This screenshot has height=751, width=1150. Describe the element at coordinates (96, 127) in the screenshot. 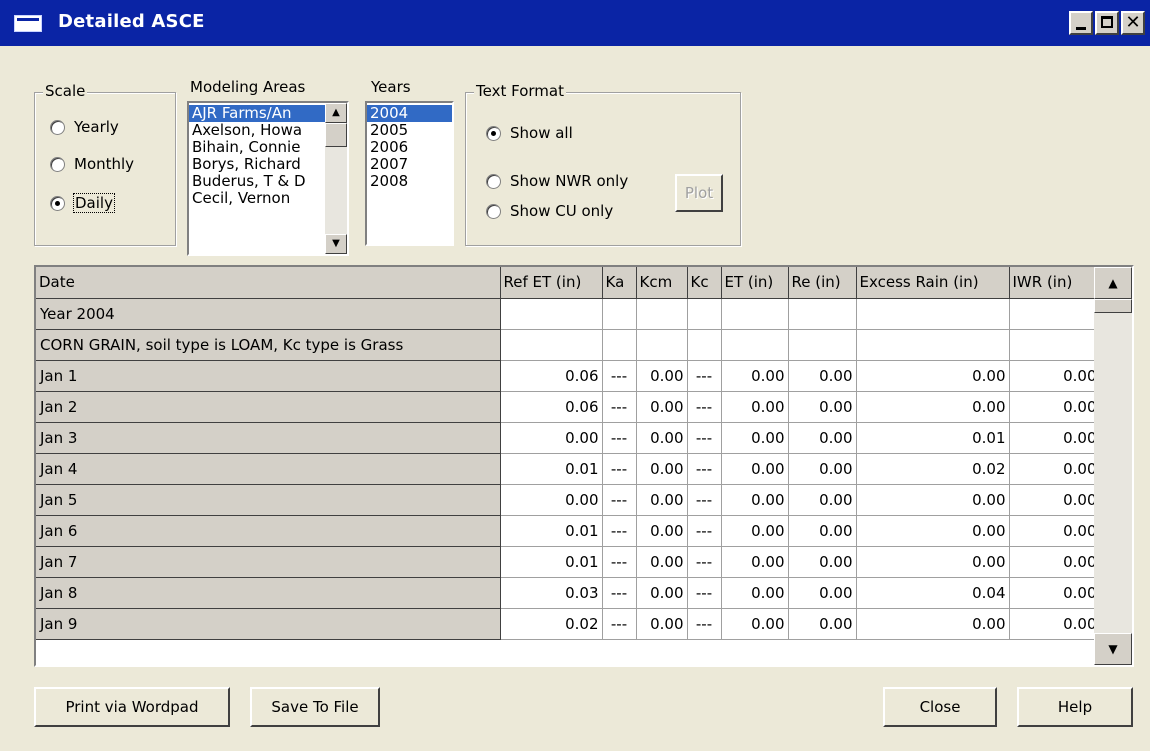

I see `radio-label: Yearly` at that location.